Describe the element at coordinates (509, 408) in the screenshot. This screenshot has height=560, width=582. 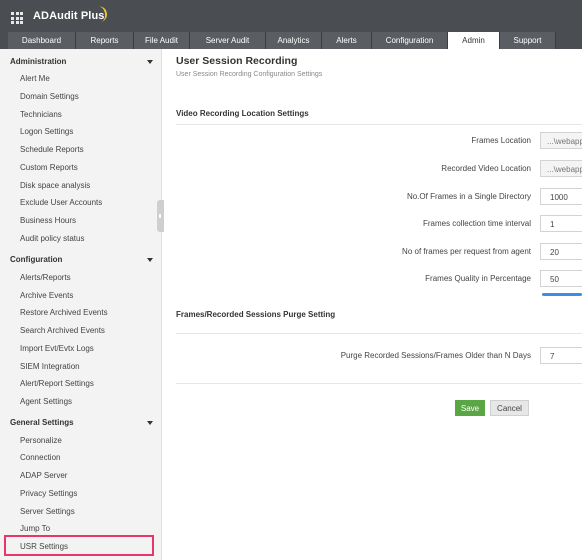
I see `cancel-button: Cancel` at that location.